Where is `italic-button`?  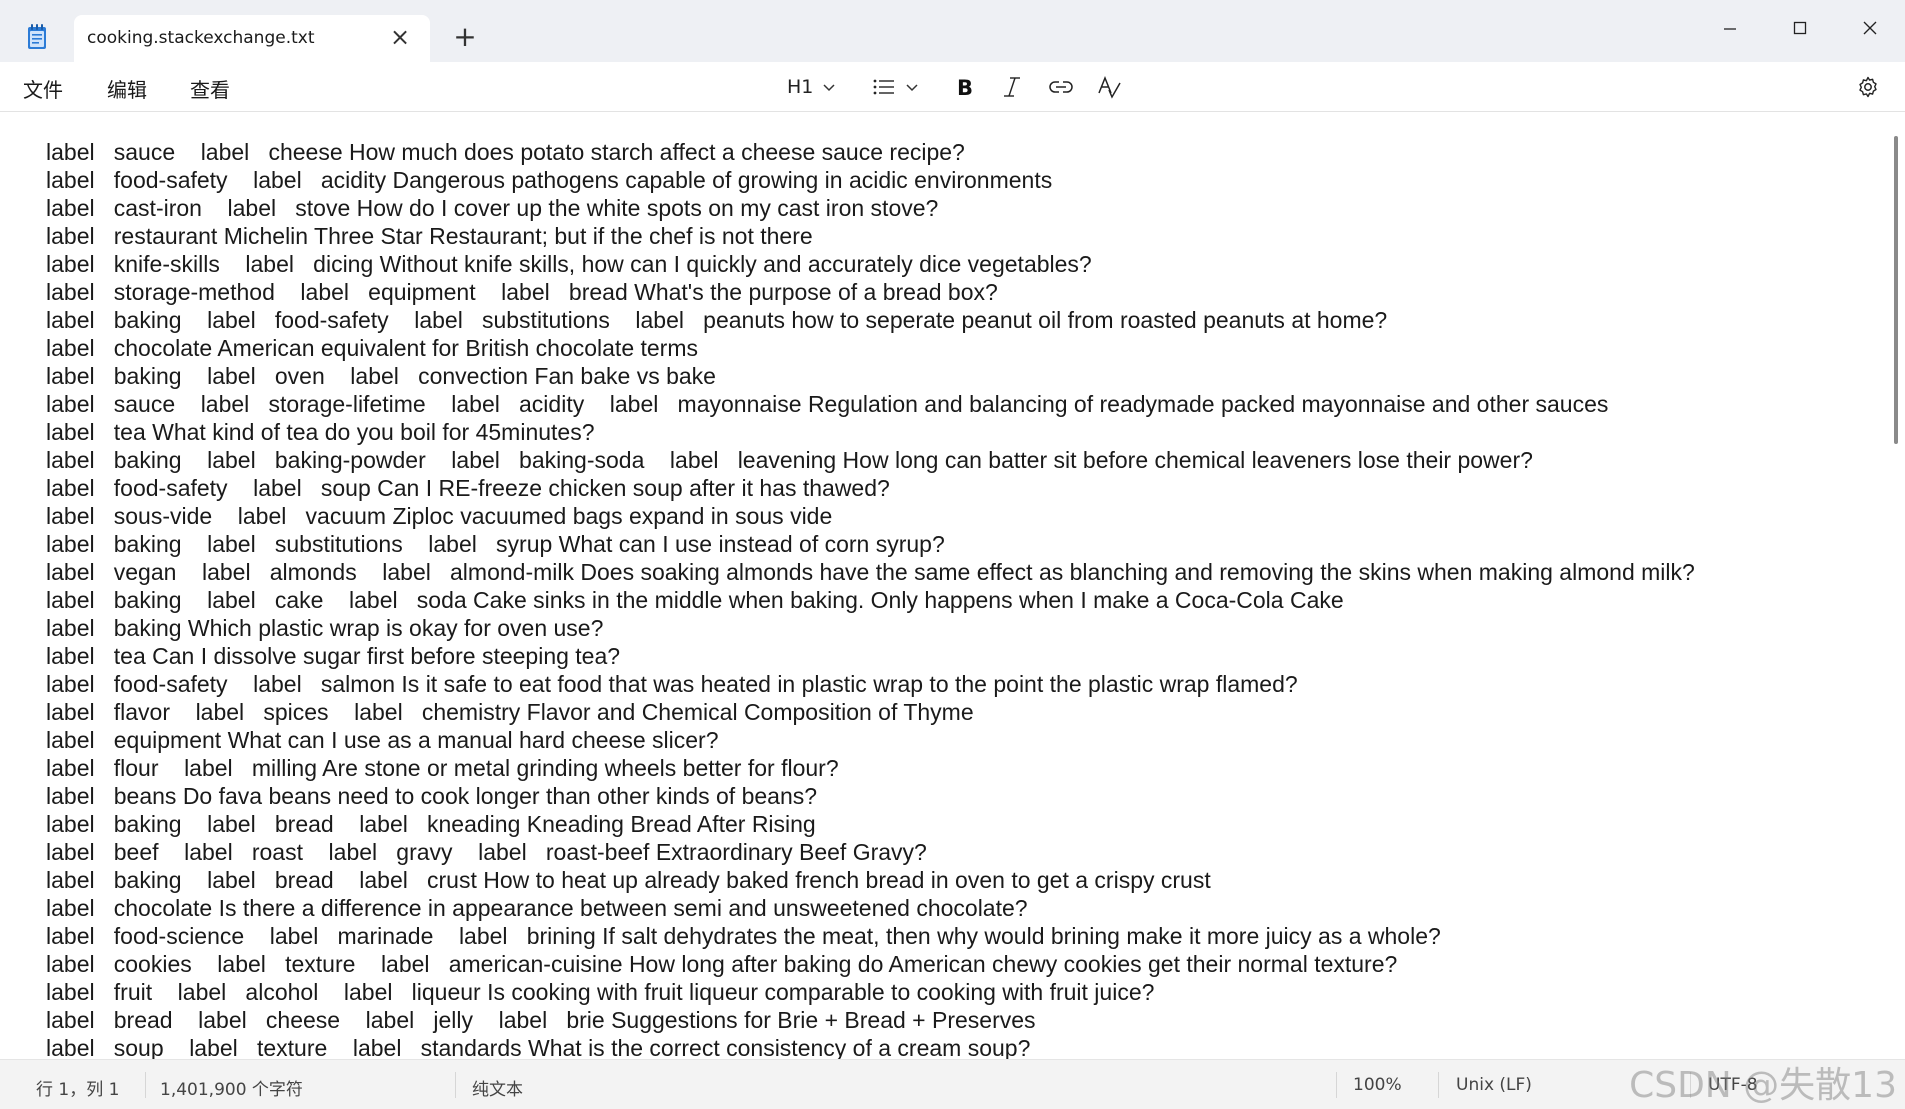
italic-button is located at coordinates (1012, 87).